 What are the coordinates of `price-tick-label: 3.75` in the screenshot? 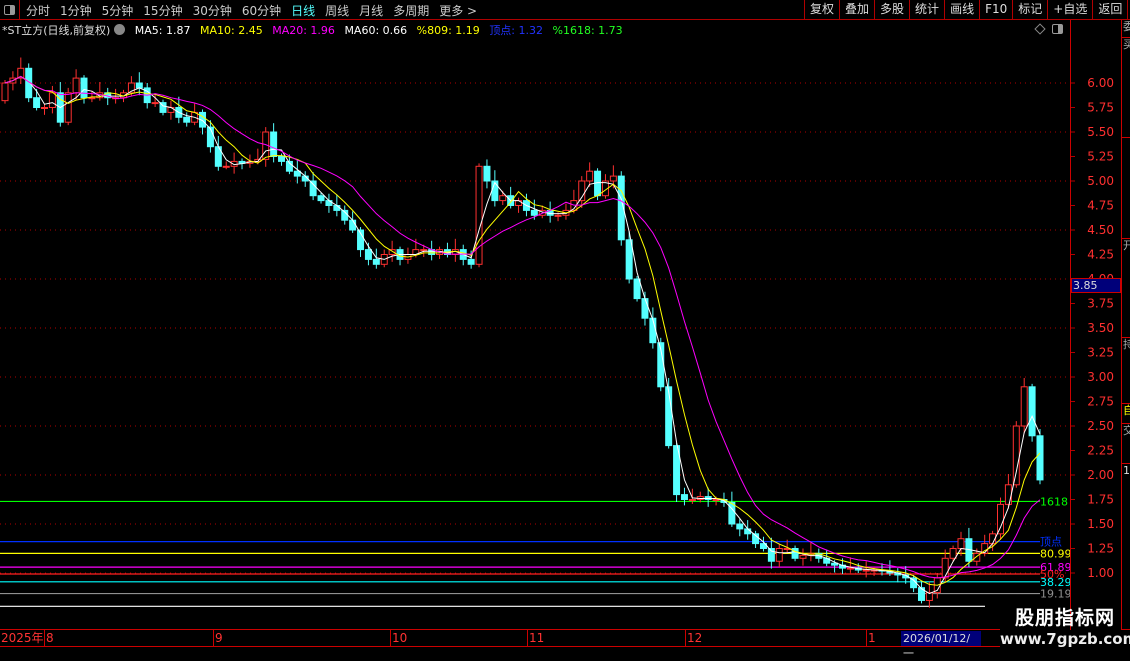 It's located at (1100, 304).